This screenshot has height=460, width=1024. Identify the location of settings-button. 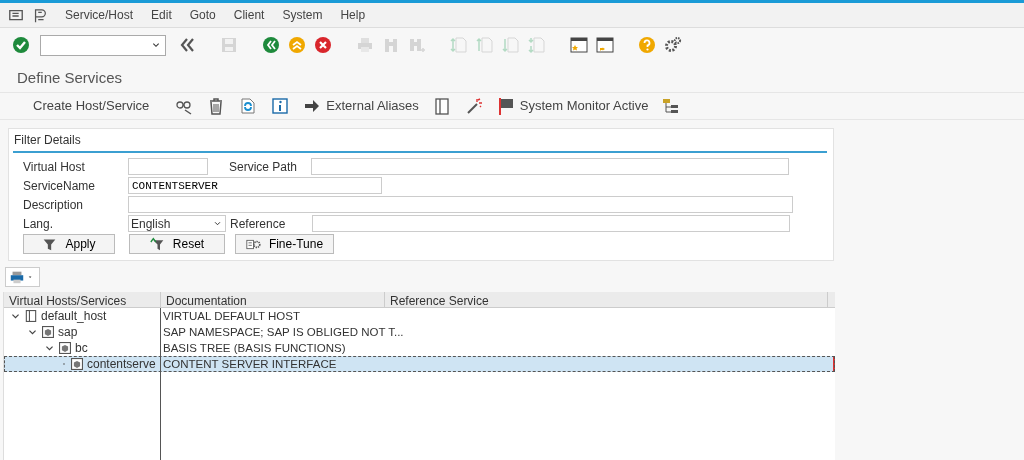
(673, 45).